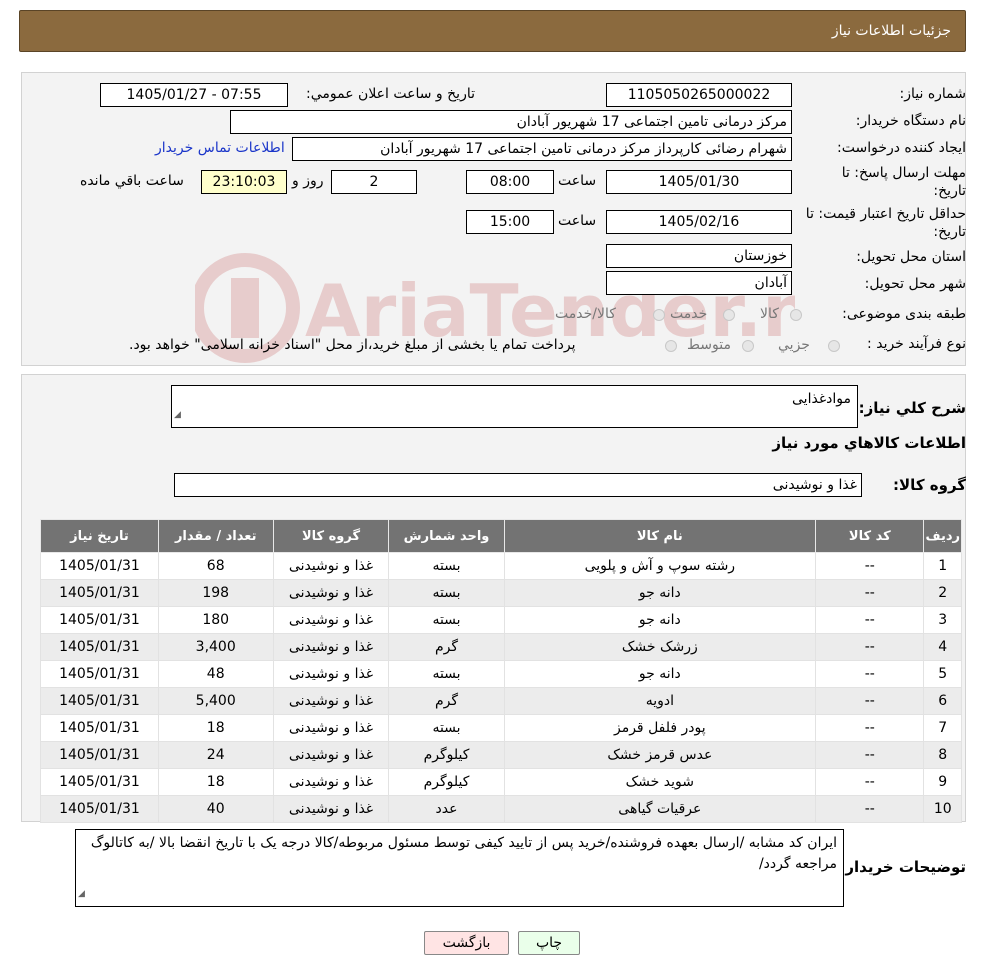  I want to click on province-label: استان محل تحويل:, so click(911, 257).